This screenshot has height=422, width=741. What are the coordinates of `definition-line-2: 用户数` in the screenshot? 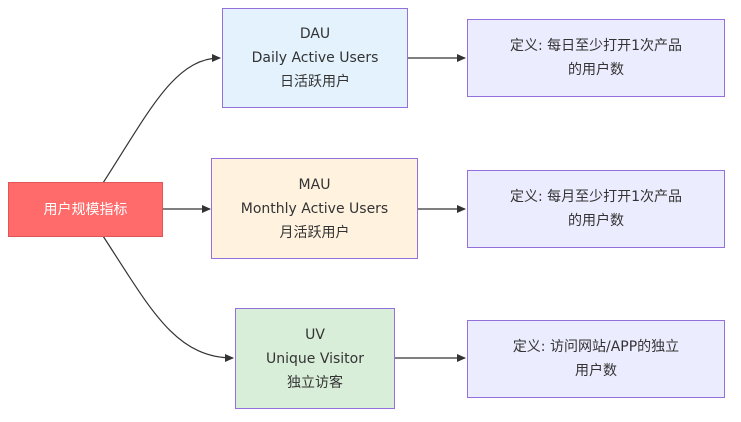 It's located at (596, 371).